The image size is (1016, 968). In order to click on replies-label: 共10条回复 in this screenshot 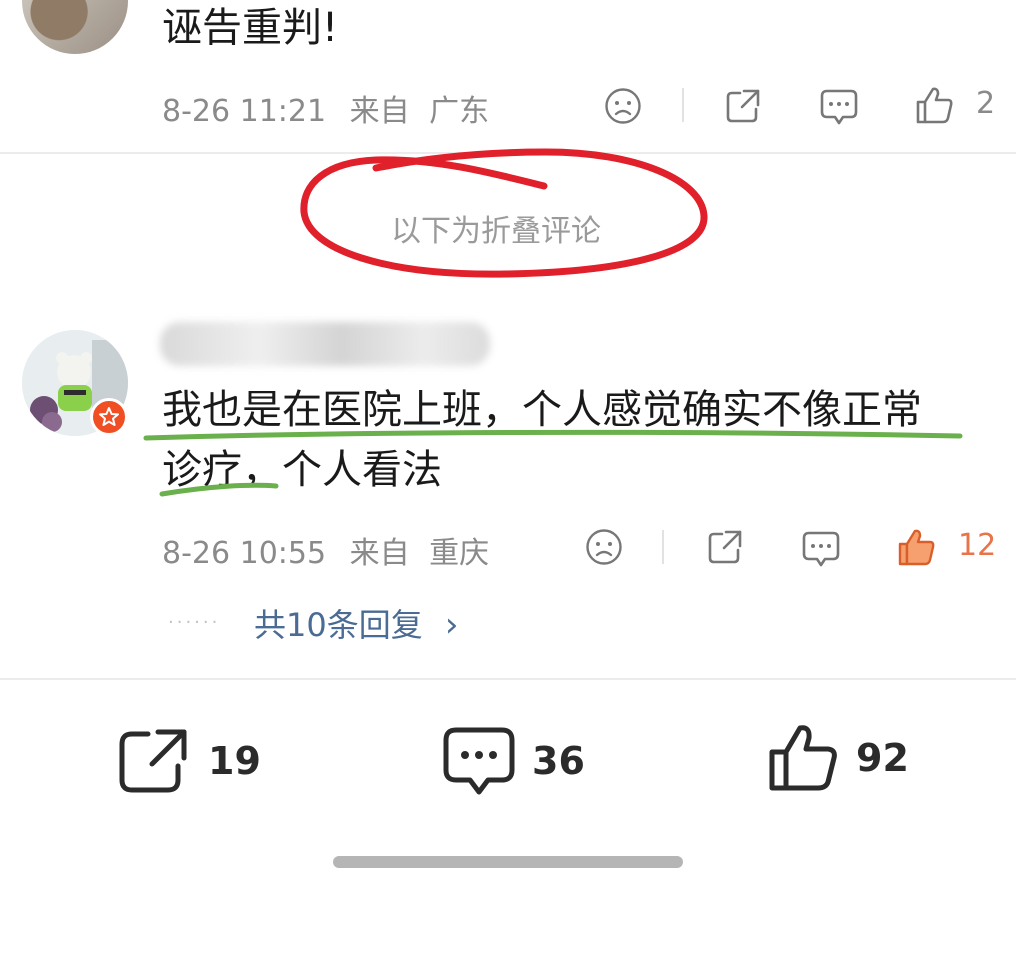, I will do `click(338, 625)`.